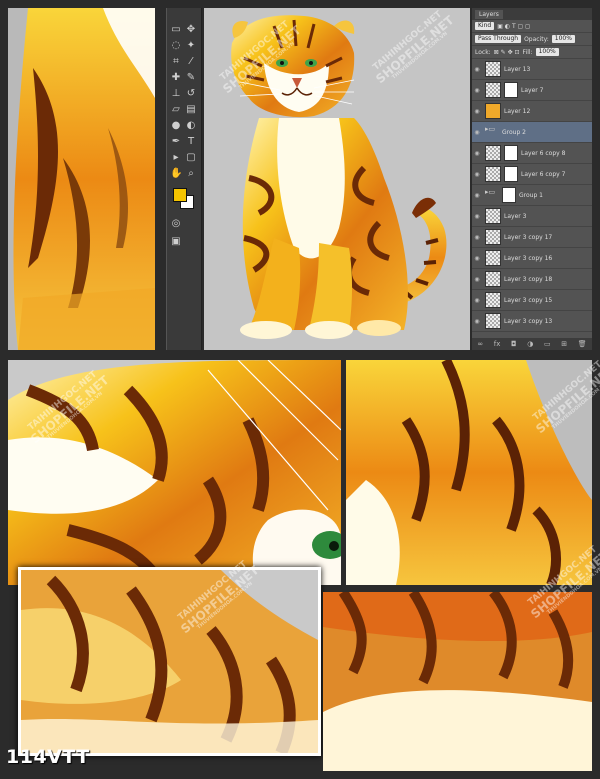  What do you see at coordinates (176, 158) in the screenshot?
I see `path-select-icon: ▸` at bounding box center [176, 158].